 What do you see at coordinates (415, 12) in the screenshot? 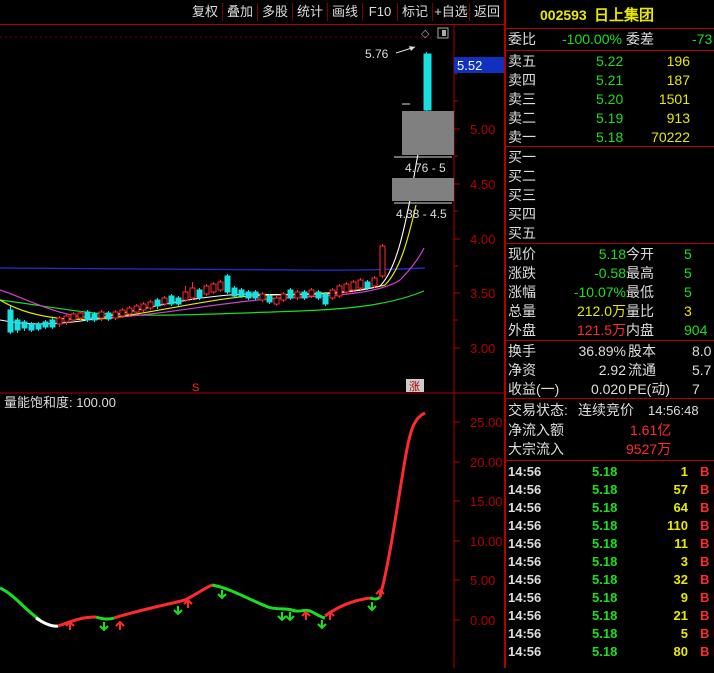
I see `mark-button: 标记` at bounding box center [415, 12].